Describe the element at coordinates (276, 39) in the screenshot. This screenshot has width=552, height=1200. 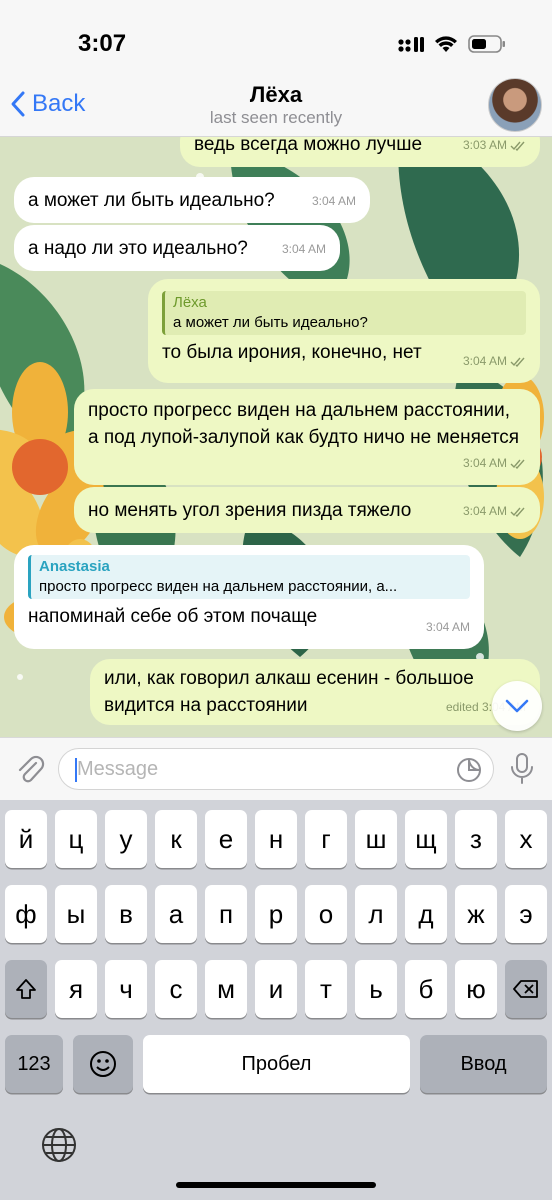
I see `status-bar: 3:07` at that location.